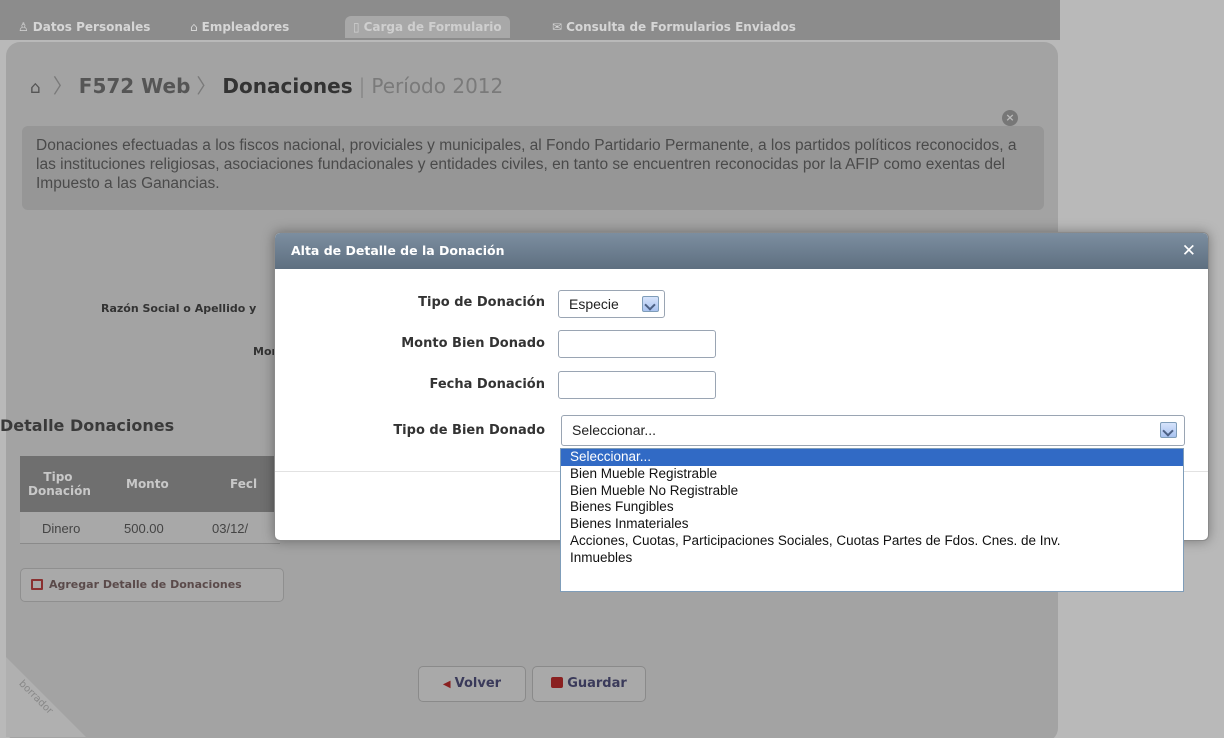  What do you see at coordinates (243, 484) in the screenshot?
I see `column-header-fecha: Fecl` at bounding box center [243, 484].